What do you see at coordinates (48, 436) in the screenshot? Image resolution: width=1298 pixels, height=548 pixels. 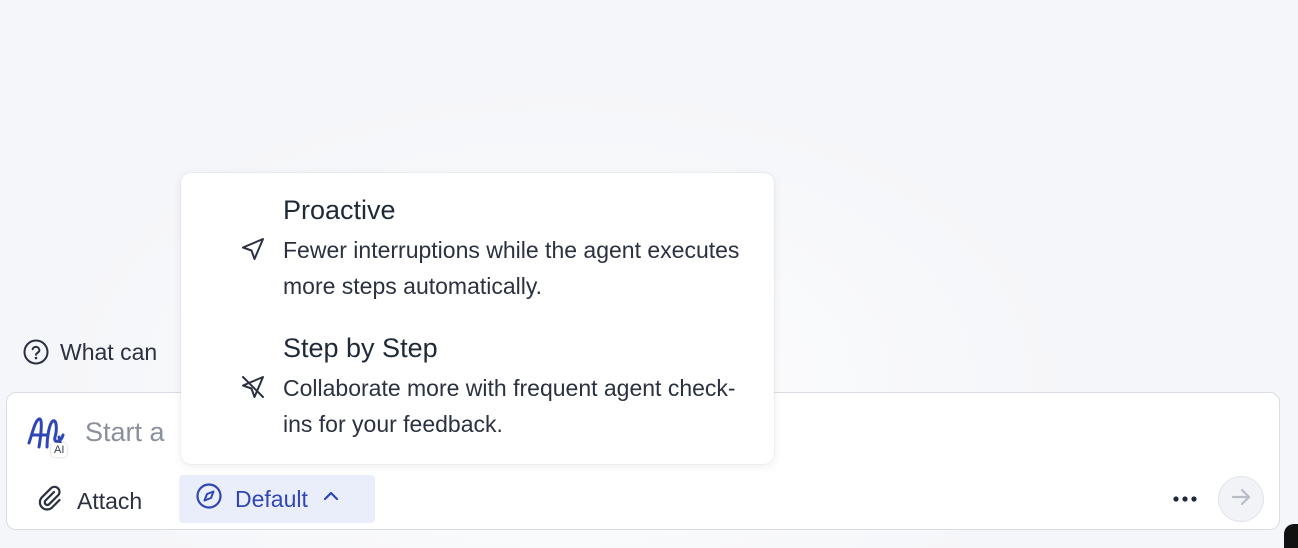 I see `agent-logo-icon: AI` at bounding box center [48, 436].